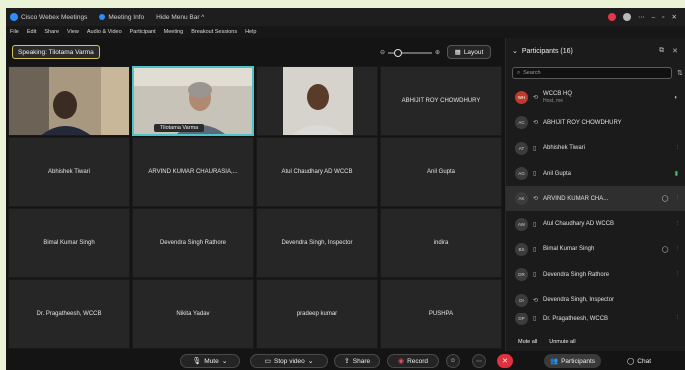 The width and height of the screenshot is (685, 370). I want to click on reactions-button: ☺, so click(453, 361).